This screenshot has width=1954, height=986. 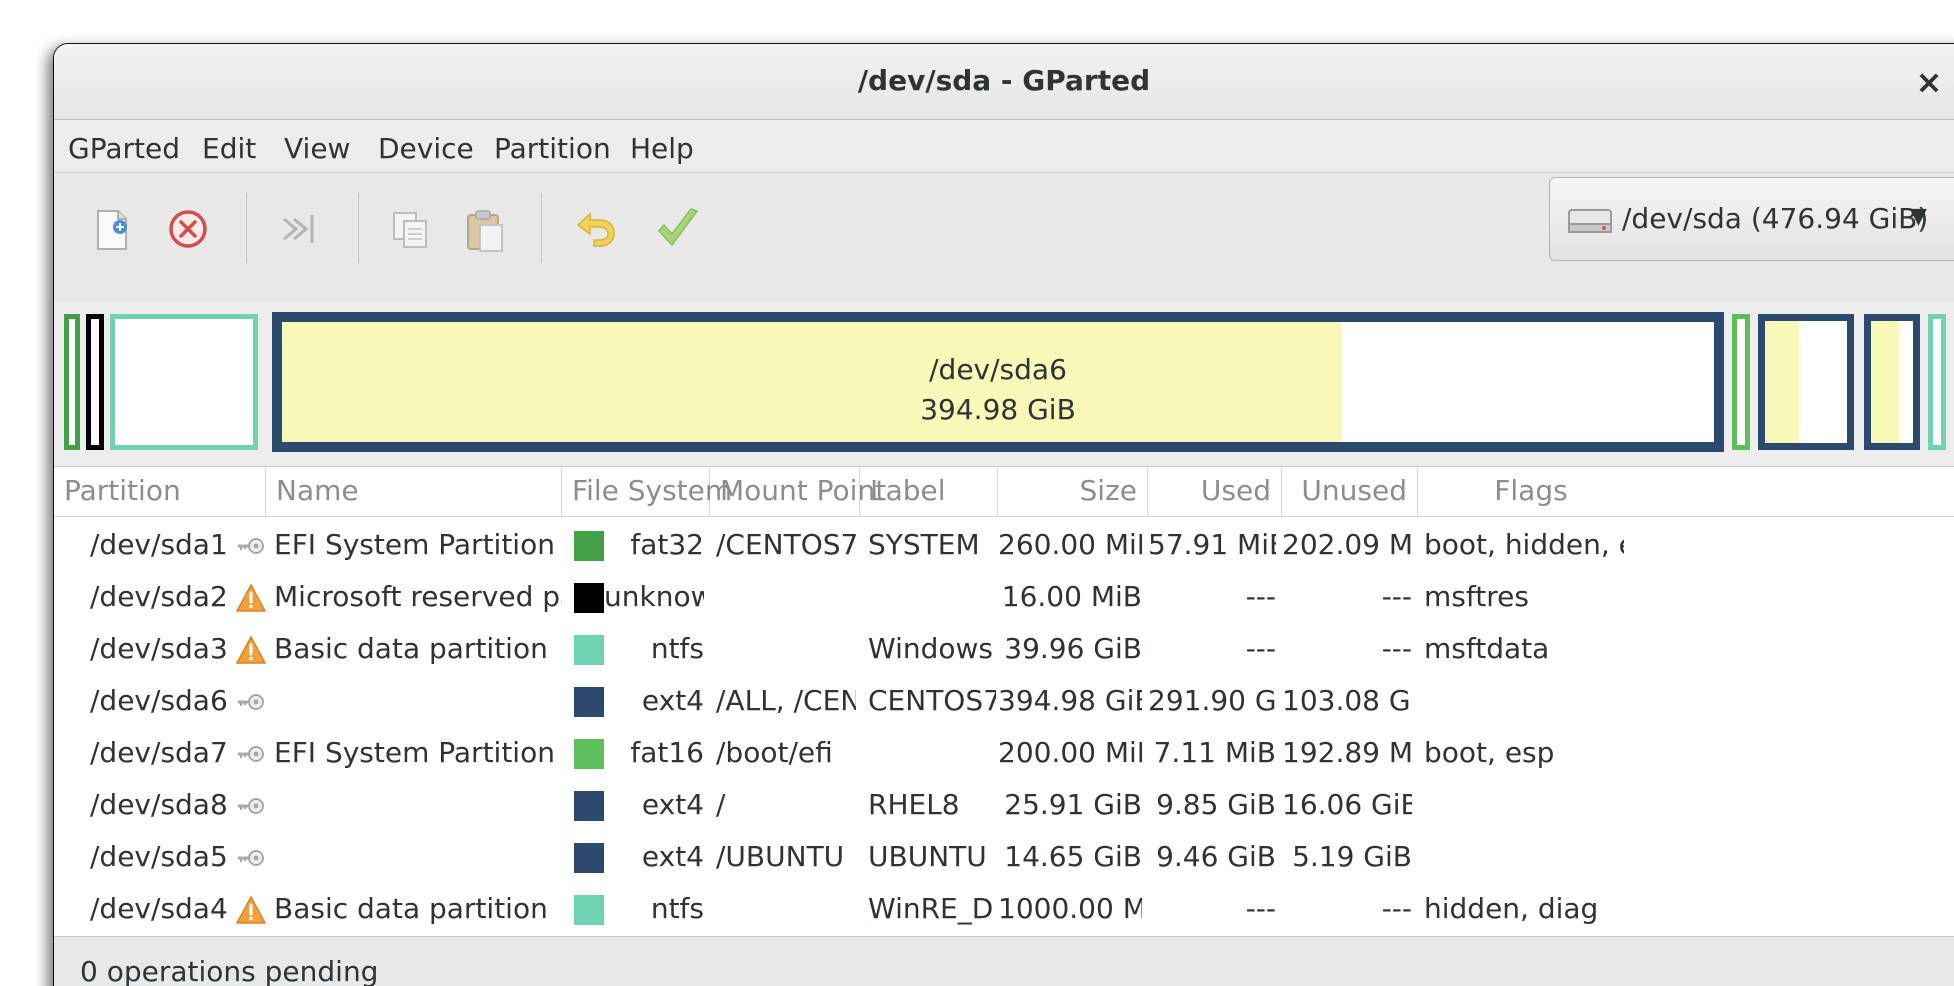 I want to click on col-mount-point: Mount Point, so click(x=798, y=492).